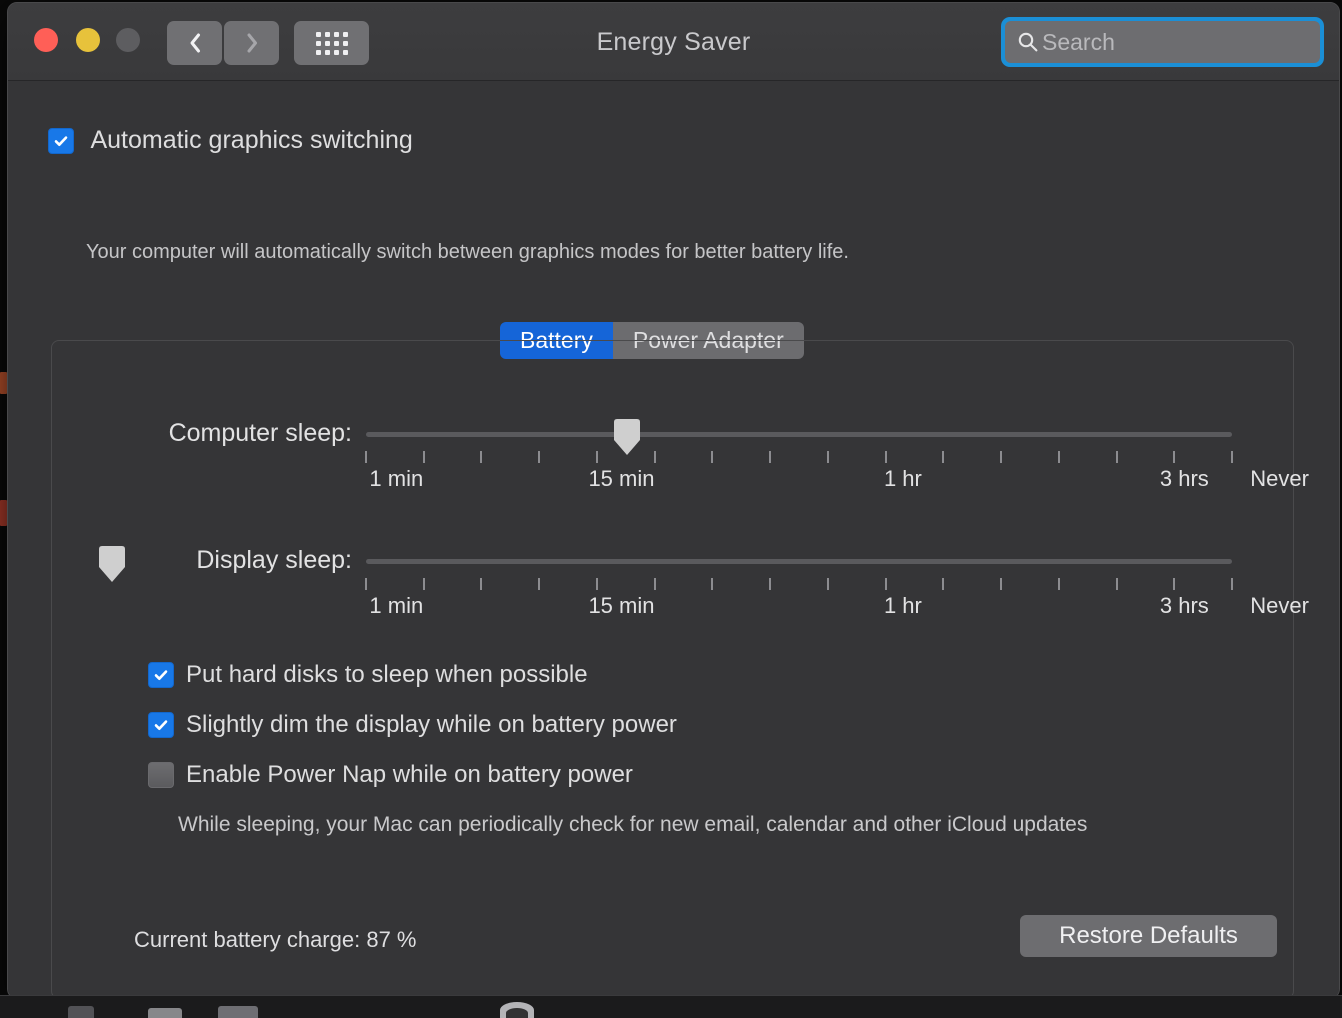 This screenshot has width=1342, height=1018. Describe the element at coordinates (251, 140) in the screenshot. I see `automatic-graphics-switching-label: Automatic graphics switching` at that location.